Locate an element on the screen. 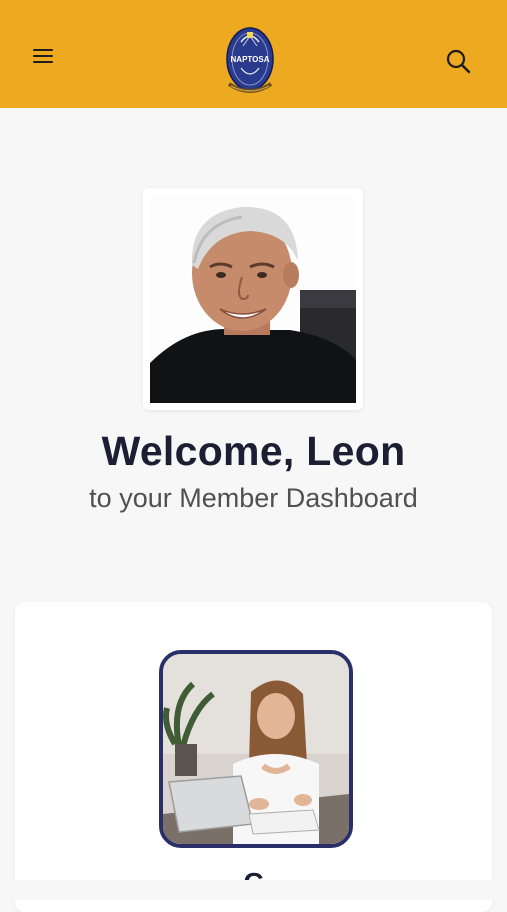 This screenshot has height=912, width=507. card-image is located at coordinates (256, 749).